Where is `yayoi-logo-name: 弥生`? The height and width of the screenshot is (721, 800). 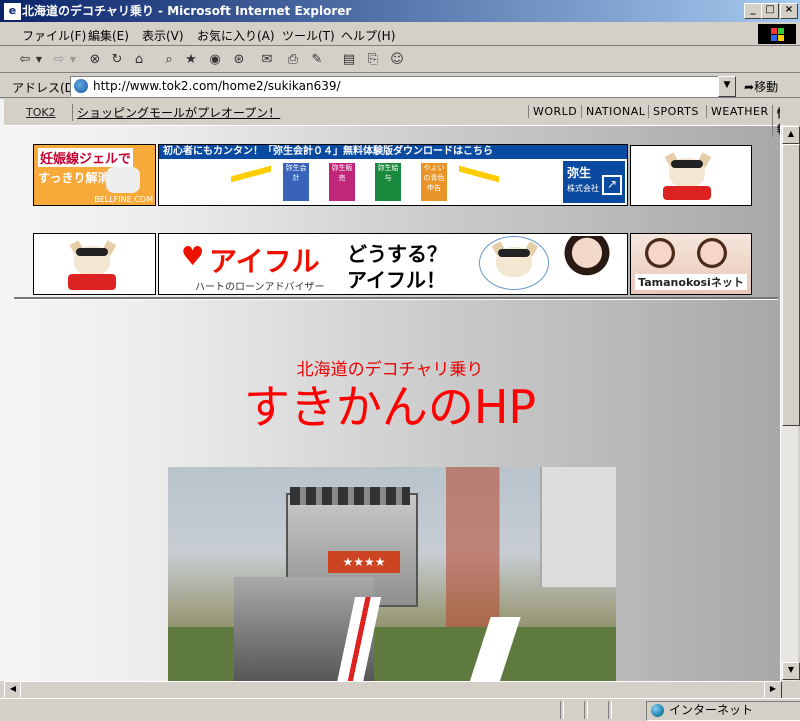 yayoi-logo-name: 弥生 is located at coordinates (579, 173).